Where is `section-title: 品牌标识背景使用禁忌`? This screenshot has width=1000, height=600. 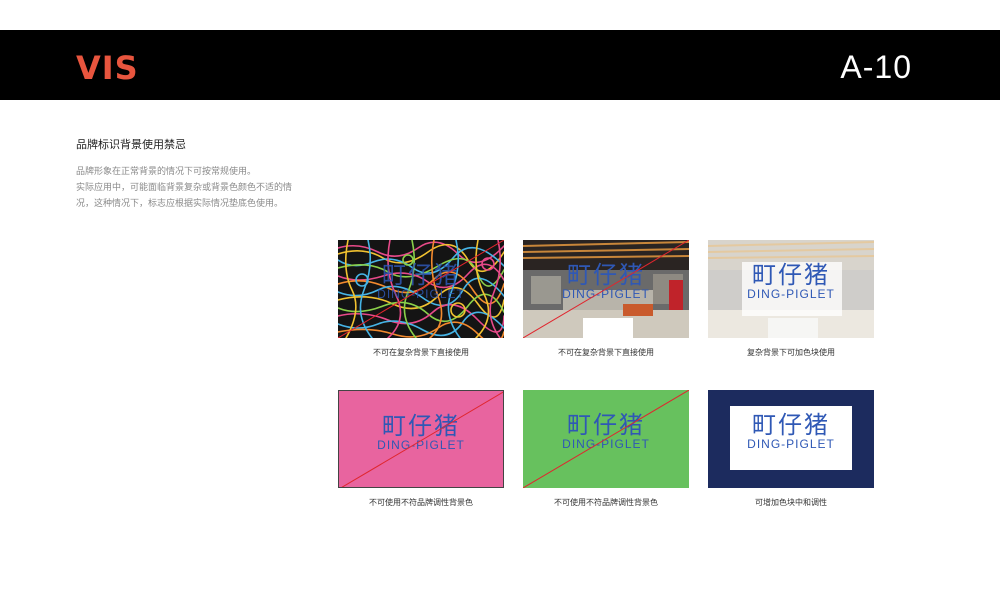
section-title: 品牌标识背景使用禁忌 is located at coordinates (131, 144).